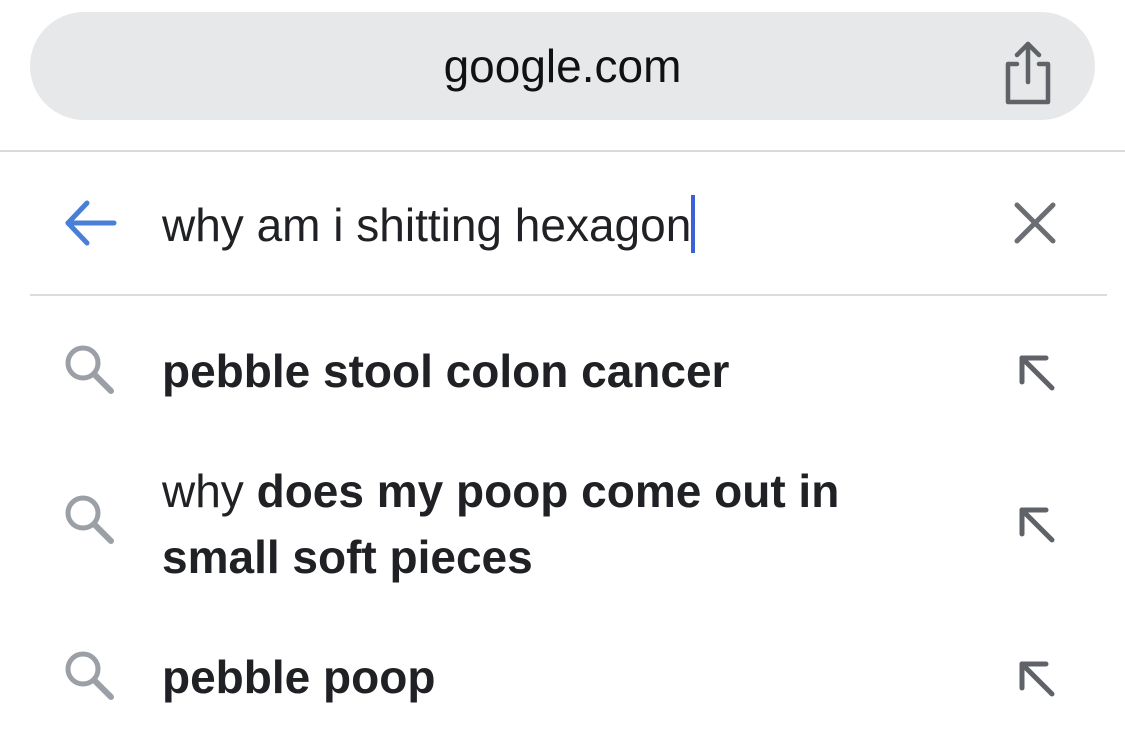 This screenshot has height=738, width=1125. What do you see at coordinates (1028, 72) in the screenshot?
I see `share-icon` at bounding box center [1028, 72].